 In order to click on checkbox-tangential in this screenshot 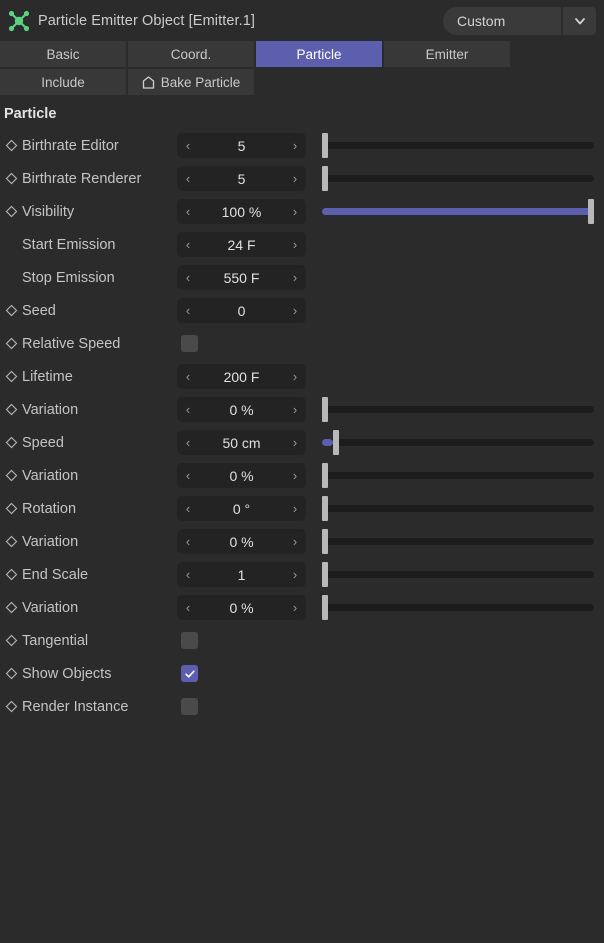, I will do `click(189, 640)`.